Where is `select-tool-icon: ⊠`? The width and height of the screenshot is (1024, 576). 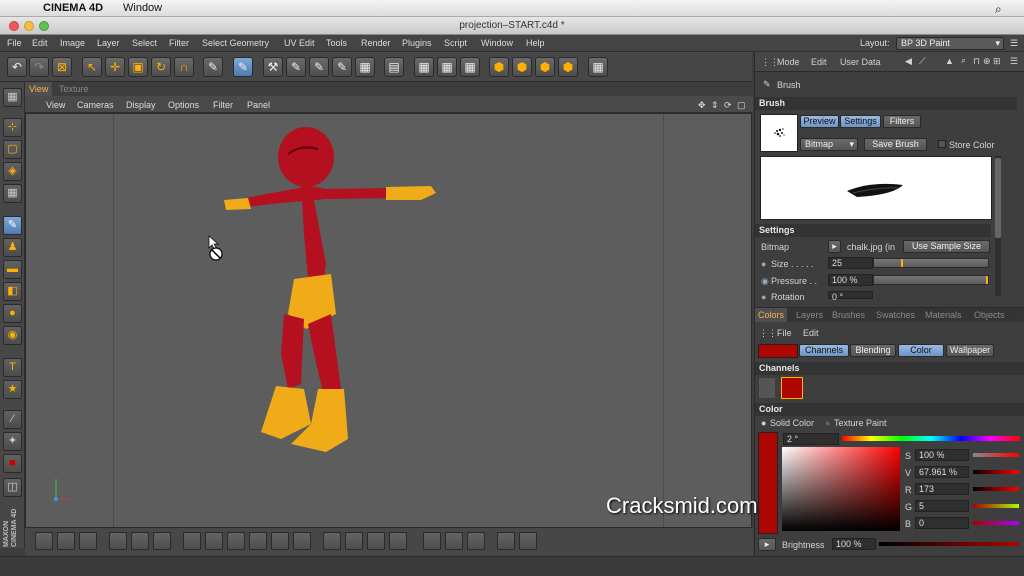 select-tool-icon: ⊠ is located at coordinates (62, 67).